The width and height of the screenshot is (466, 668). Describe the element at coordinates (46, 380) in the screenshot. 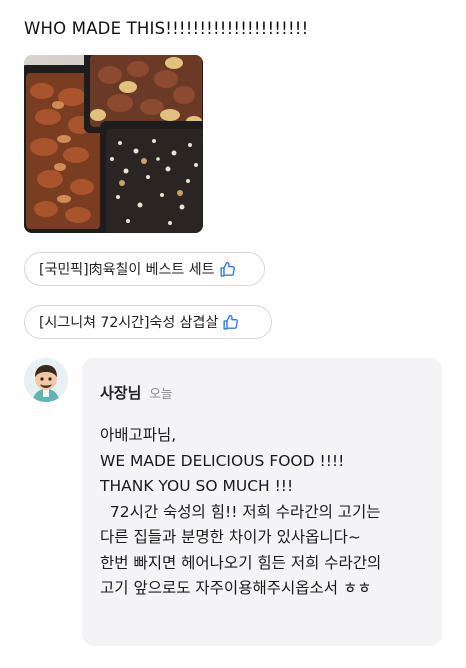

I see `owner-avatar` at that location.